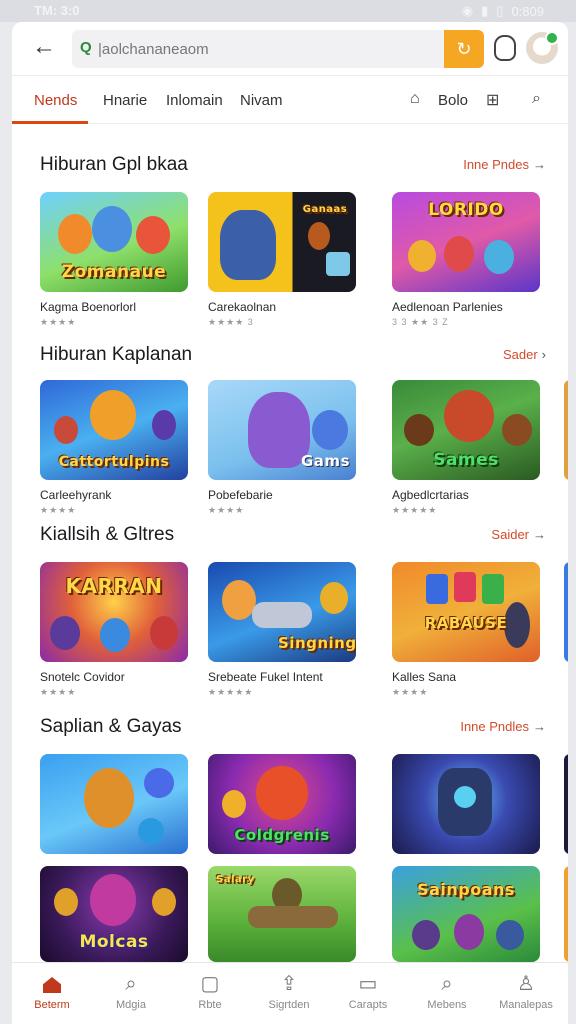 The width and height of the screenshot is (576, 1024). I want to click on avatar, so click(542, 47).